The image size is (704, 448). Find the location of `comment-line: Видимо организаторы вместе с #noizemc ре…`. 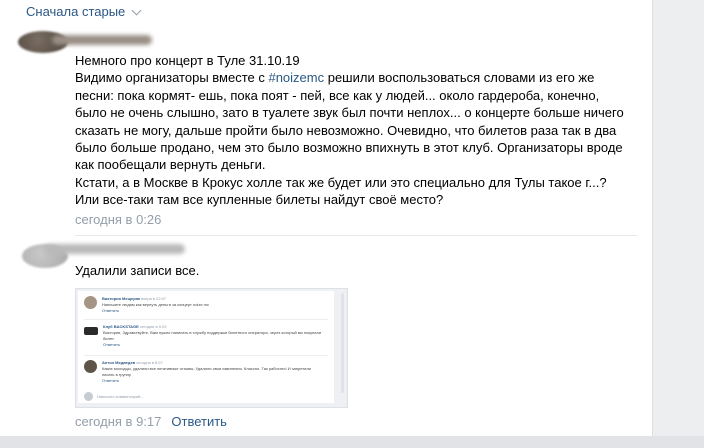

comment-line: Видимо организаторы вместе с #noizemc ре… is located at coordinates (335, 78).